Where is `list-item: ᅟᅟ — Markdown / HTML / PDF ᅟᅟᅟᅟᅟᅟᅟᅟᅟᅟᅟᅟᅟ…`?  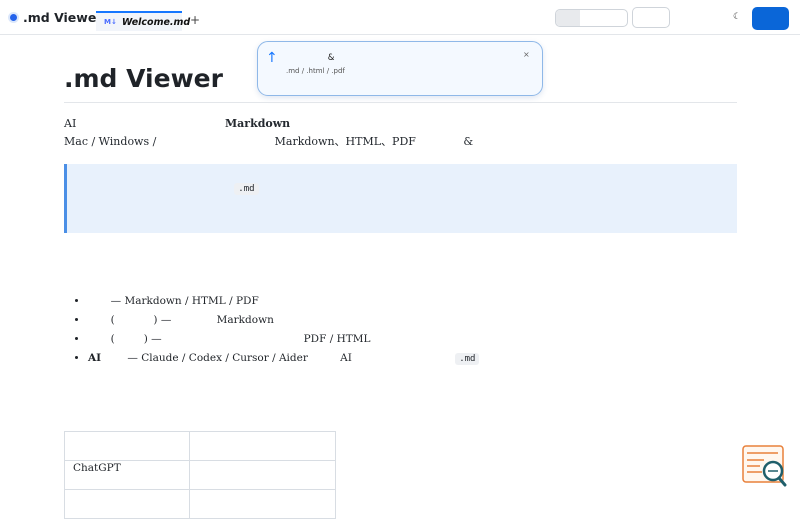 list-item: ᅟᅟ — Markdown / HTML / PDF ᅟᅟᅟᅟᅟᅟᅟᅟᅟᅟᅟᅟᅟ… is located at coordinates (367, 301).